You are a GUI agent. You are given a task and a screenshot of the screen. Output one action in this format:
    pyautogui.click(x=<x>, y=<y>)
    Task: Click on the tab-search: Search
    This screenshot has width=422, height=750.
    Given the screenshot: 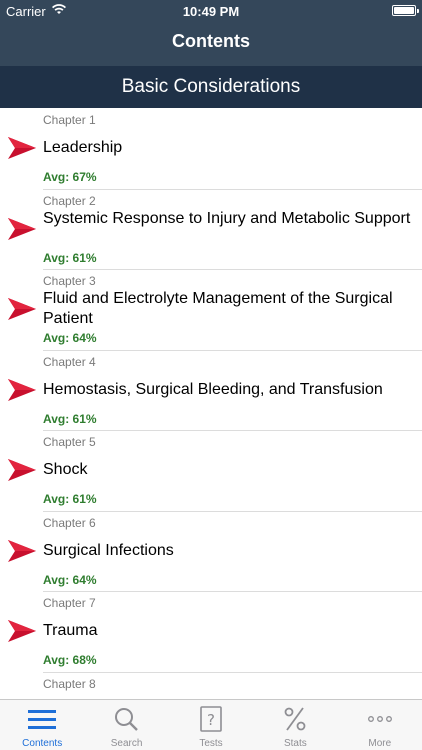 What is the action you would take?
    pyautogui.click(x=126, y=725)
    